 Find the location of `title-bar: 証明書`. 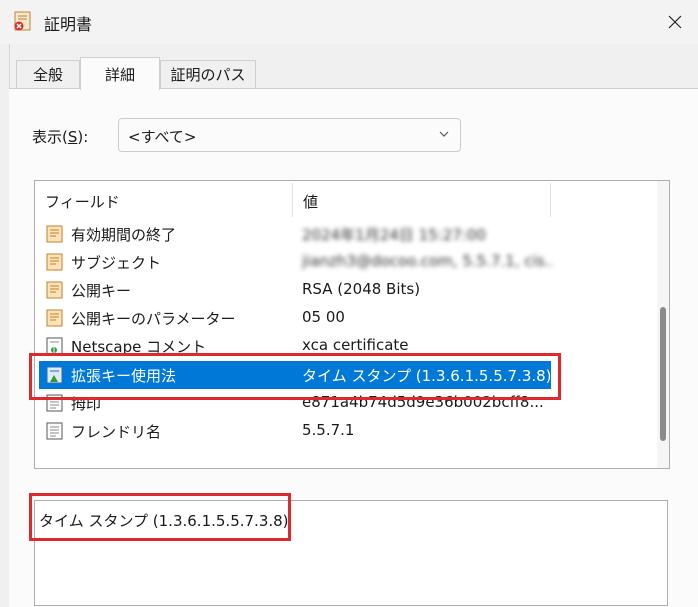

title-bar: 証明書 is located at coordinates (349, 22).